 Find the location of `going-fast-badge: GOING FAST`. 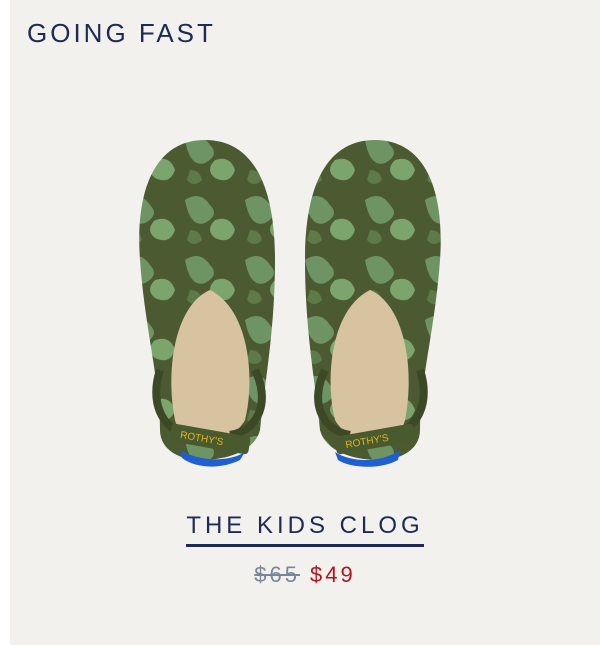

going-fast-badge: GOING FAST is located at coordinates (121, 33).